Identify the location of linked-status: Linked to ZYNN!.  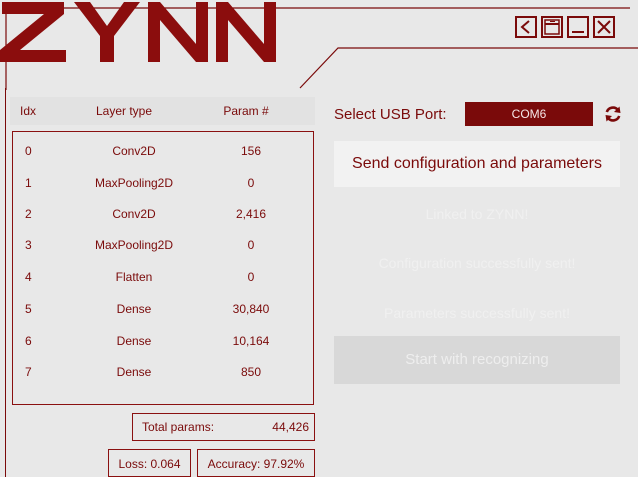
(477, 214).